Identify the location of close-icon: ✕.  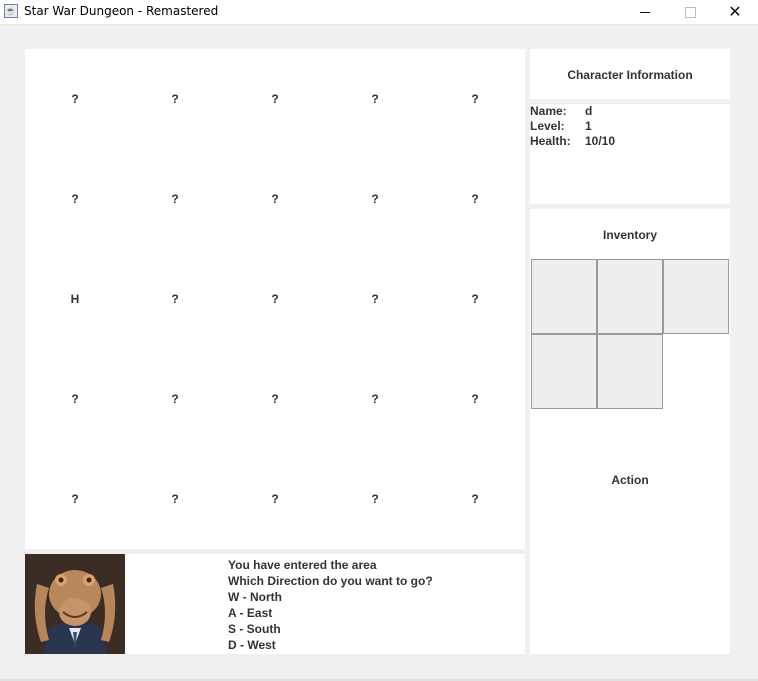
(735, 11).